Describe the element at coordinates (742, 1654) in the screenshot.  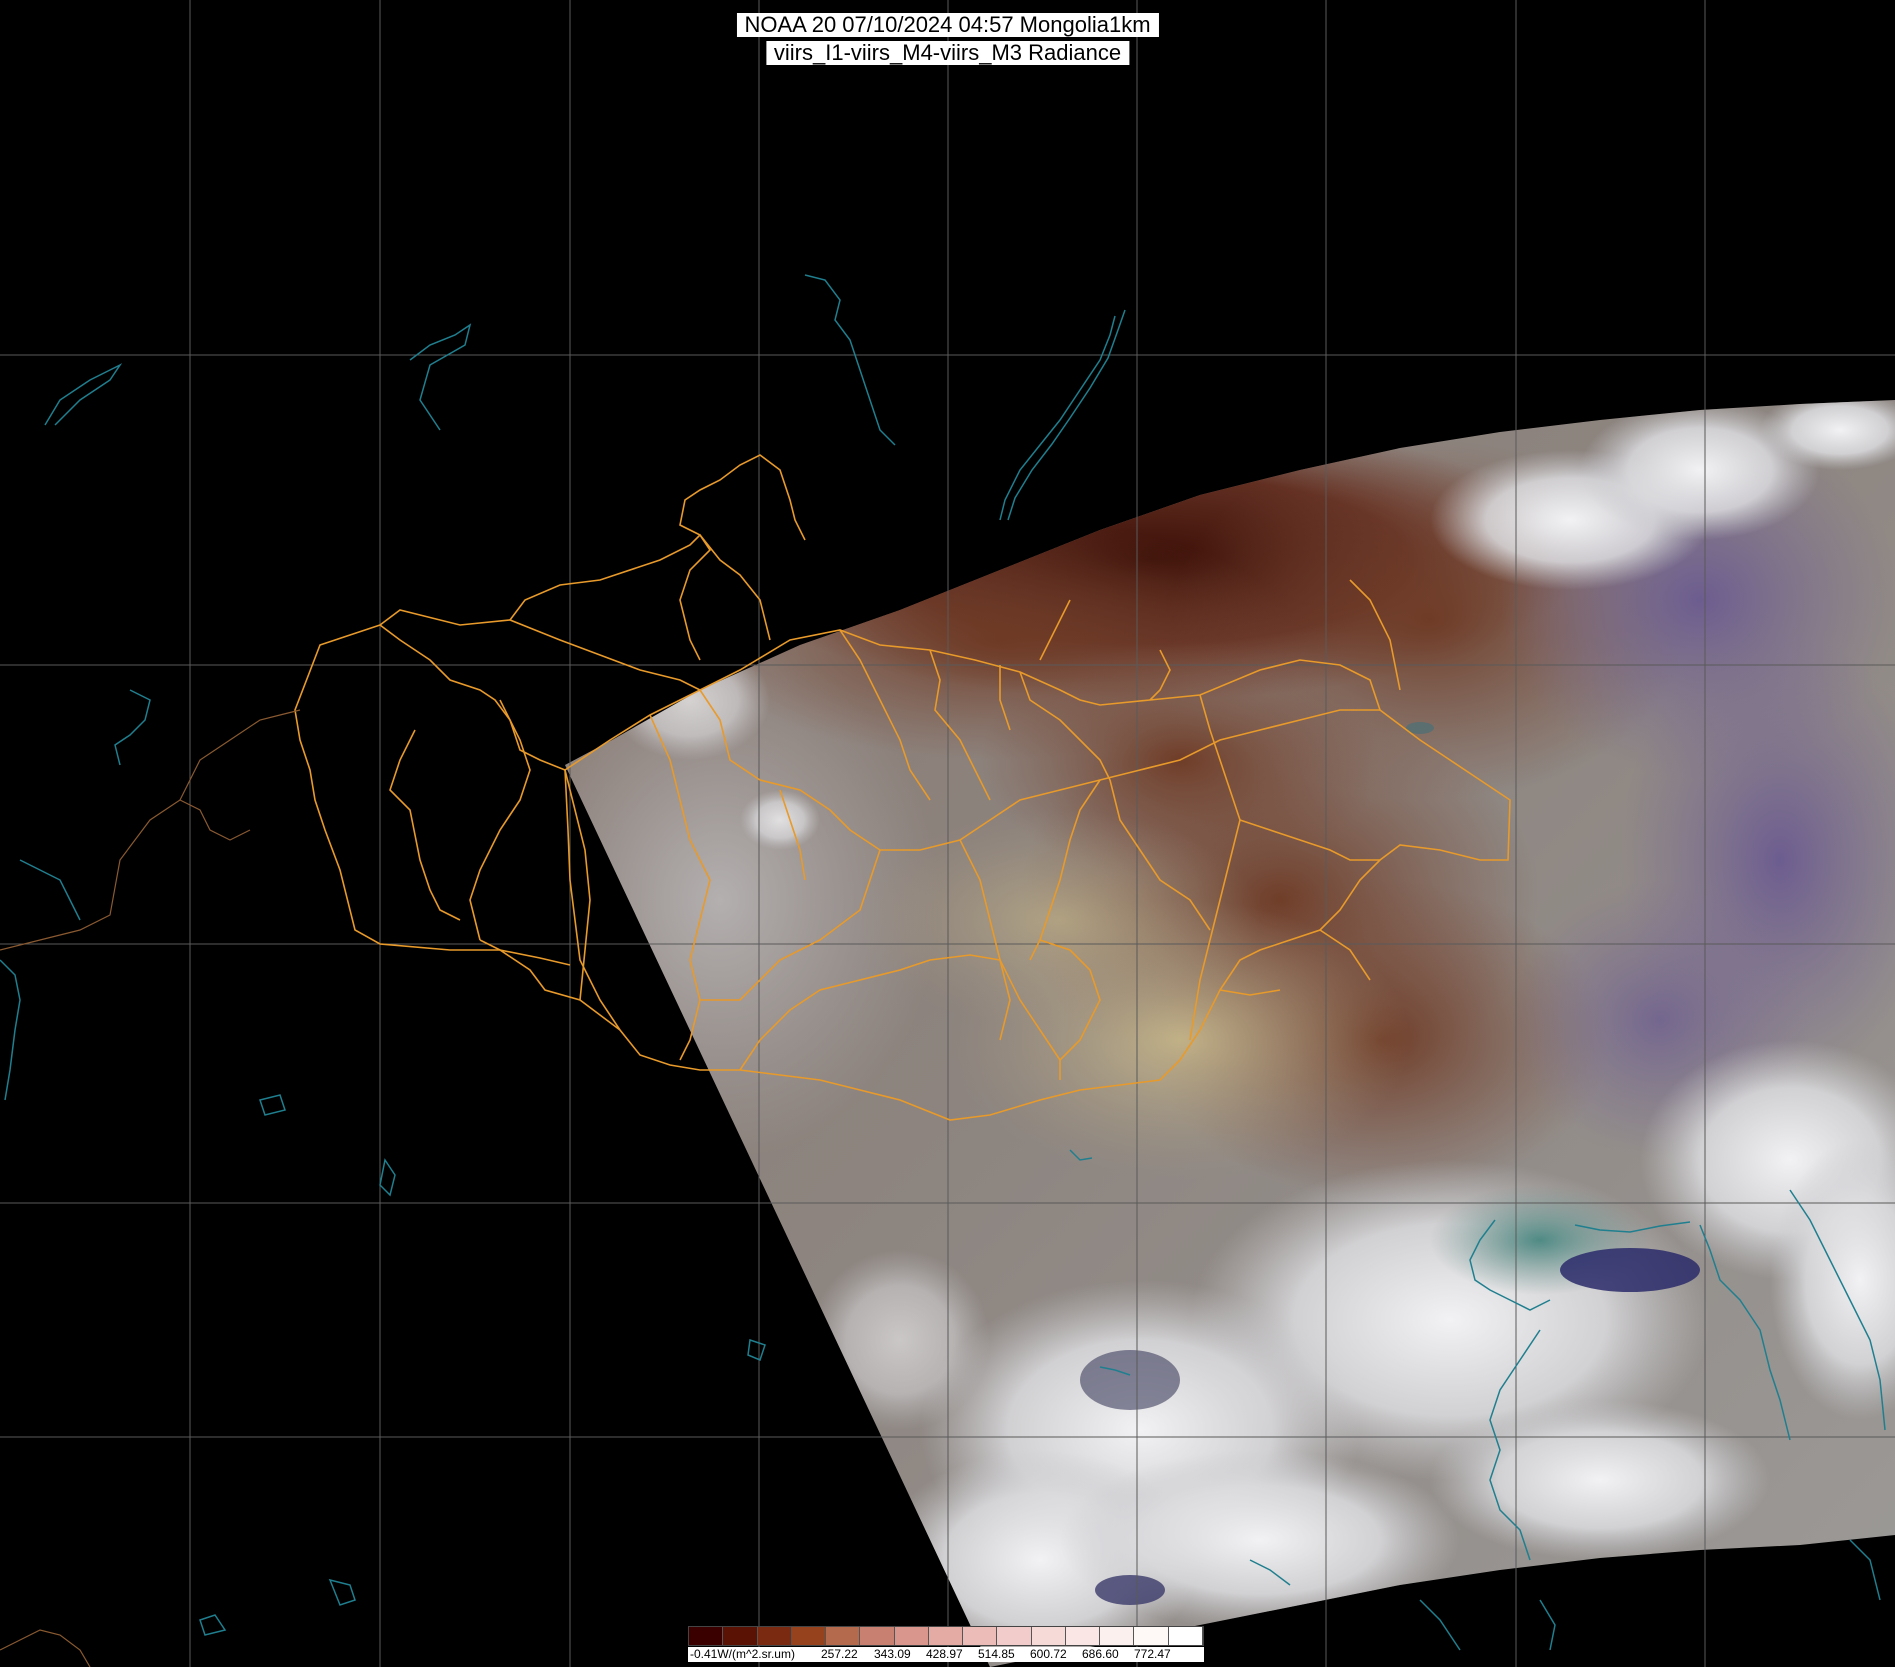
I see `legend-unit-label: -0.41W/(m^2.sr.um)` at that location.